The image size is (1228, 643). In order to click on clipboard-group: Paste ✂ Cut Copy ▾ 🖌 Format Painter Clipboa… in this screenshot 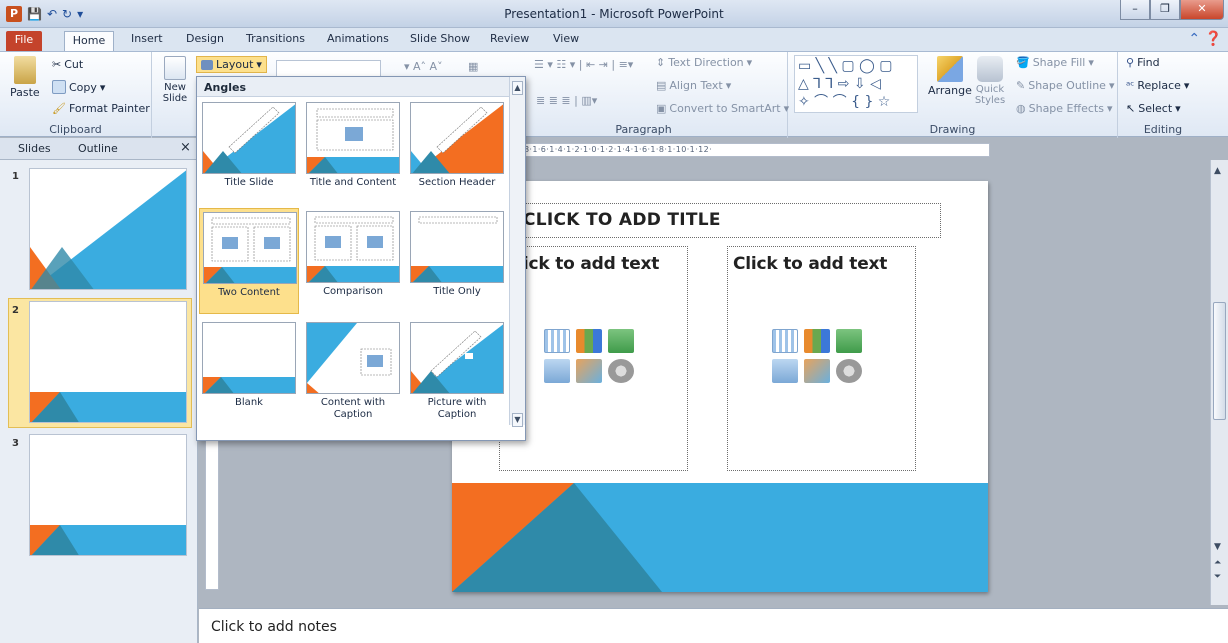, I will do `click(76, 95)`.